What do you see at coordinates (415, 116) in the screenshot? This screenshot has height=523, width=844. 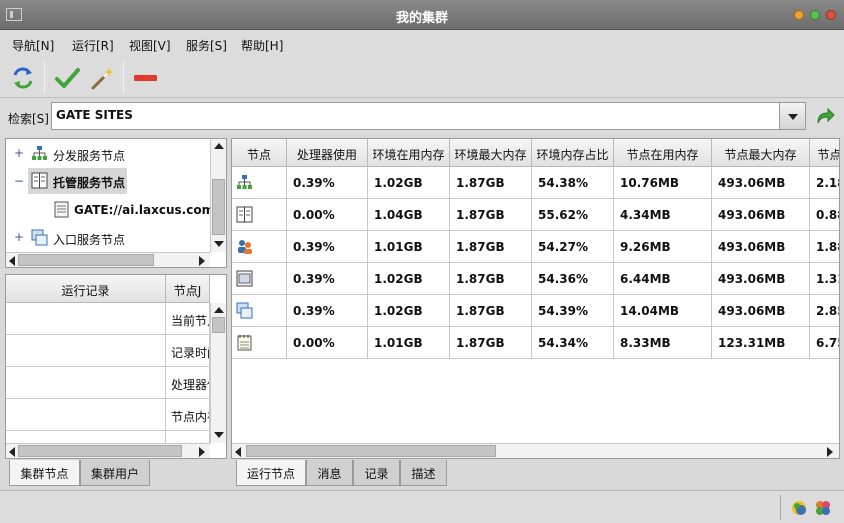 I see `search-input: GATE SITES` at bounding box center [415, 116].